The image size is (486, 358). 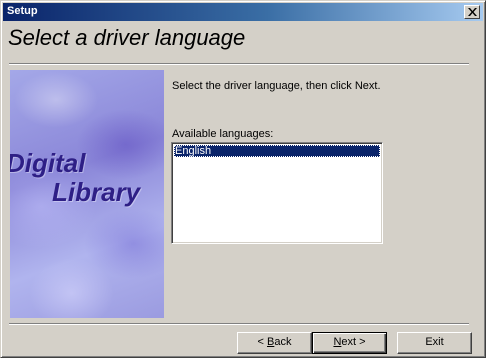 What do you see at coordinates (48, 163) in the screenshot?
I see `brand-text-line1: Digital` at bounding box center [48, 163].